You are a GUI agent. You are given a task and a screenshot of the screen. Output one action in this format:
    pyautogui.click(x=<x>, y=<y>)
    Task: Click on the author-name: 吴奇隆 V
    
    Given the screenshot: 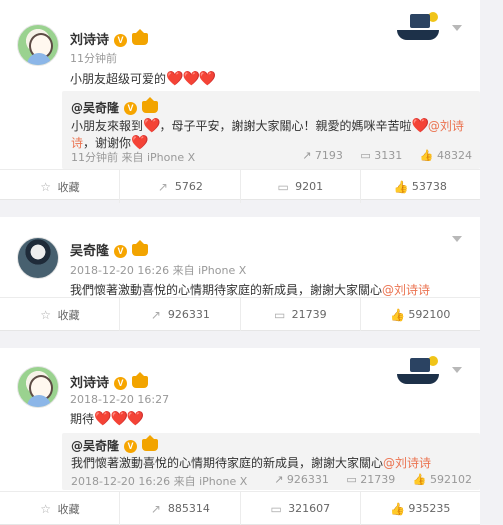 What is the action you would take?
    pyautogui.click(x=109, y=249)
    